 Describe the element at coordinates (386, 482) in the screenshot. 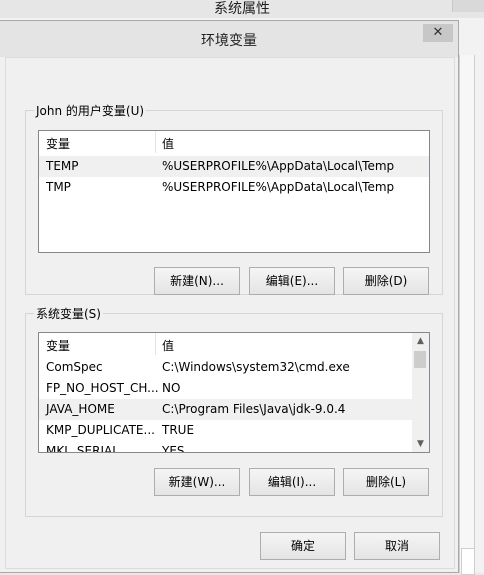

I see `system-delete-button: 删除(L)` at that location.